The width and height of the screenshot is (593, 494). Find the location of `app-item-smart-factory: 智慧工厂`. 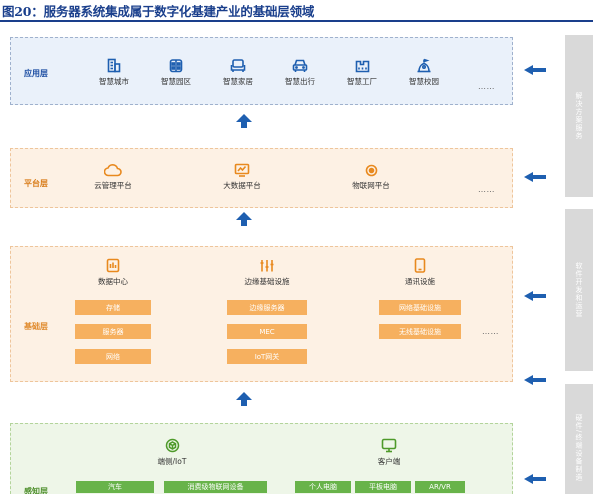

app-item-smart-factory: 智慧工厂 is located at coordinates (362, 72).